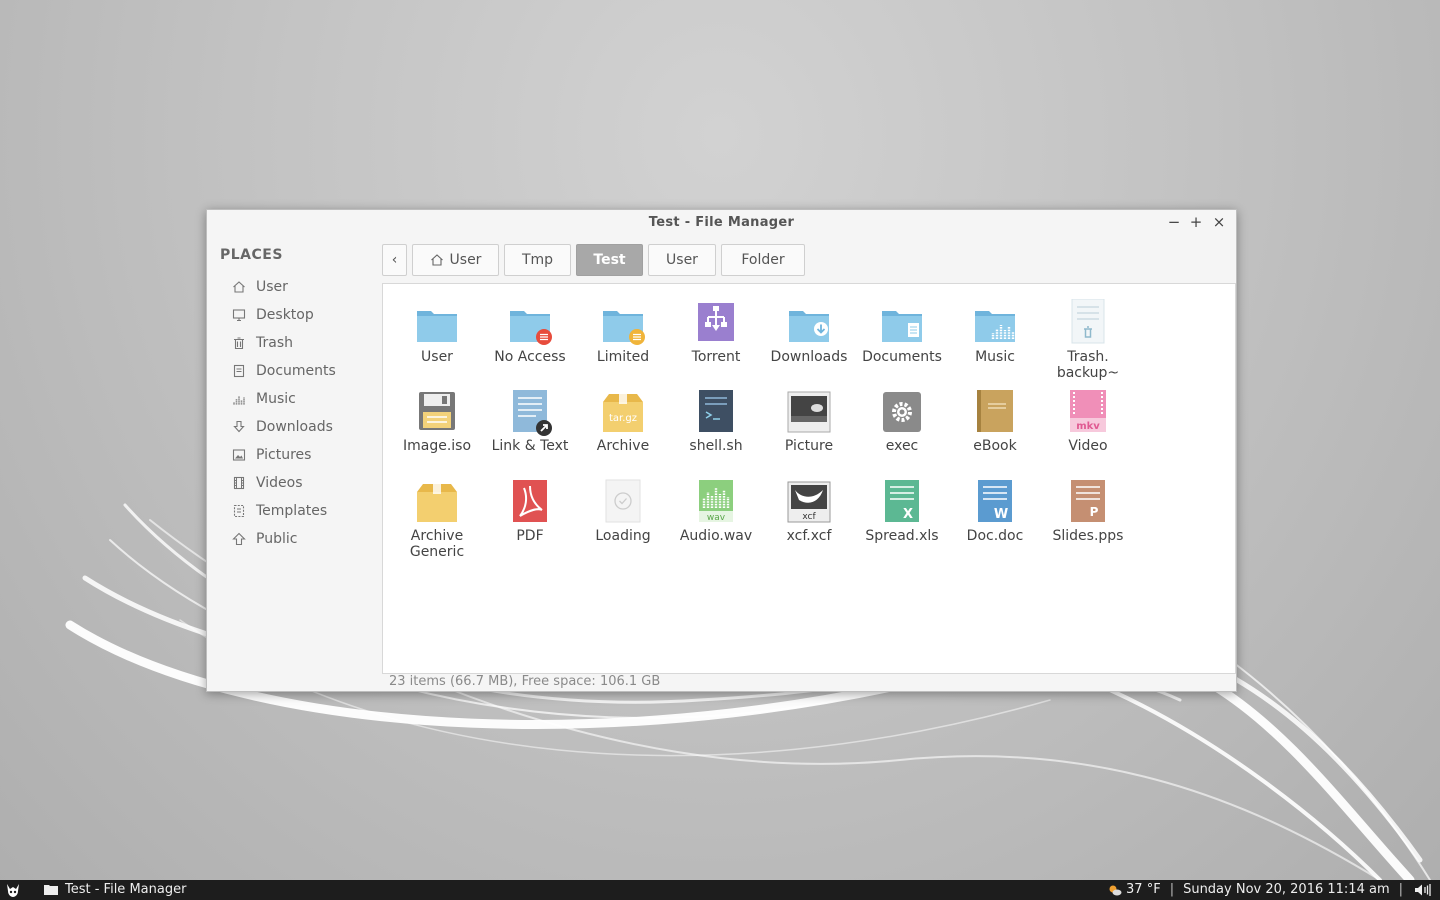 The width and height of the screenshot is (1440, 900). What do you see at coordinates (1196, 222) in the screenshot?
I see `maximize-button: +` at bounding box center [1196, 222].